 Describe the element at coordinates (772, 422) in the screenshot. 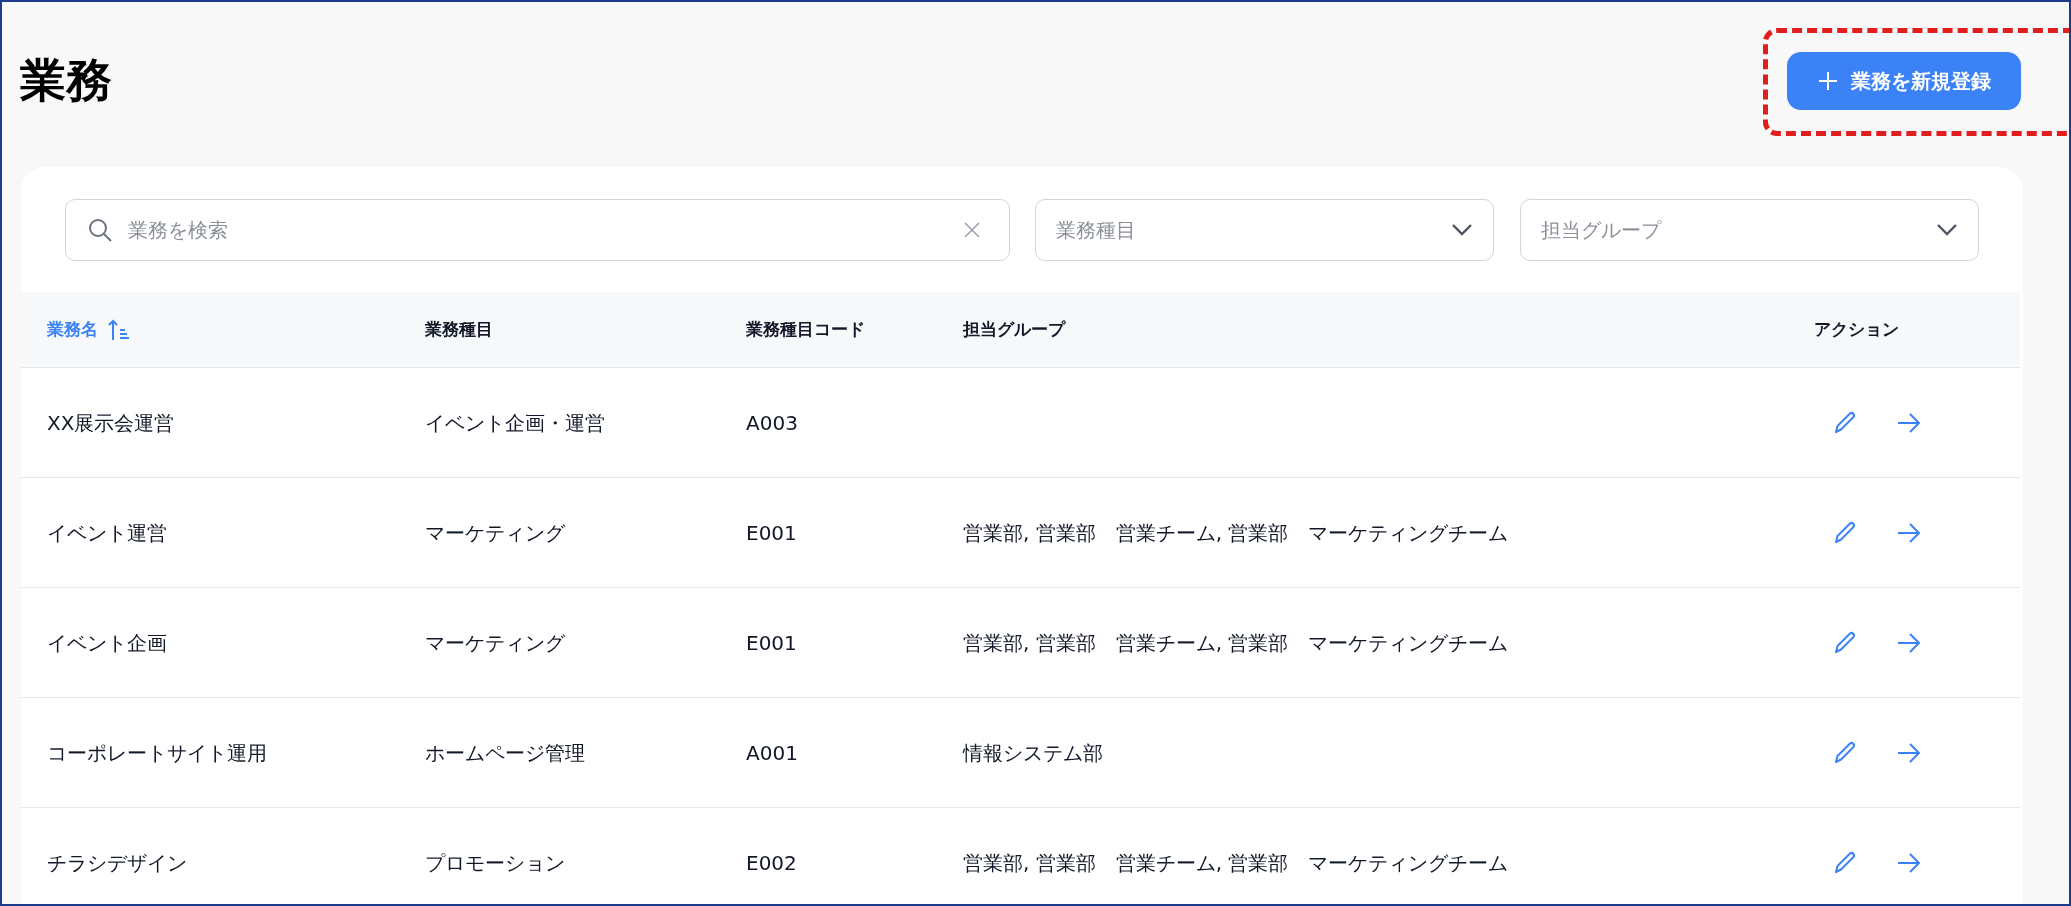

I see `category-code: A003` at that location.